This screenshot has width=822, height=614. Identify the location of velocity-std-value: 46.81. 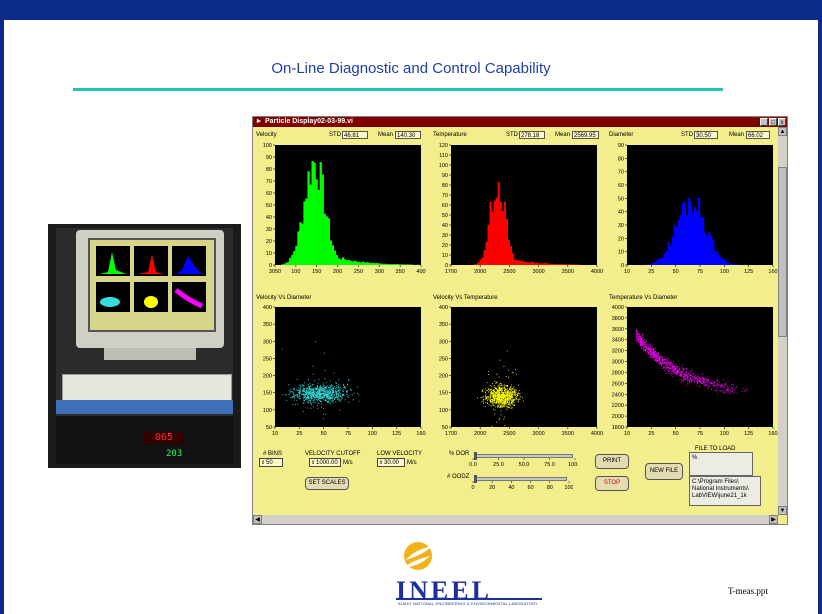
(355, 135).